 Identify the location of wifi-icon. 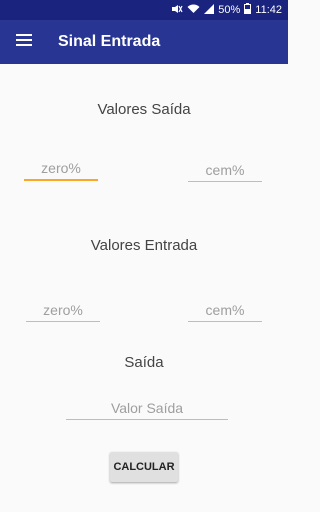
(193, 10).